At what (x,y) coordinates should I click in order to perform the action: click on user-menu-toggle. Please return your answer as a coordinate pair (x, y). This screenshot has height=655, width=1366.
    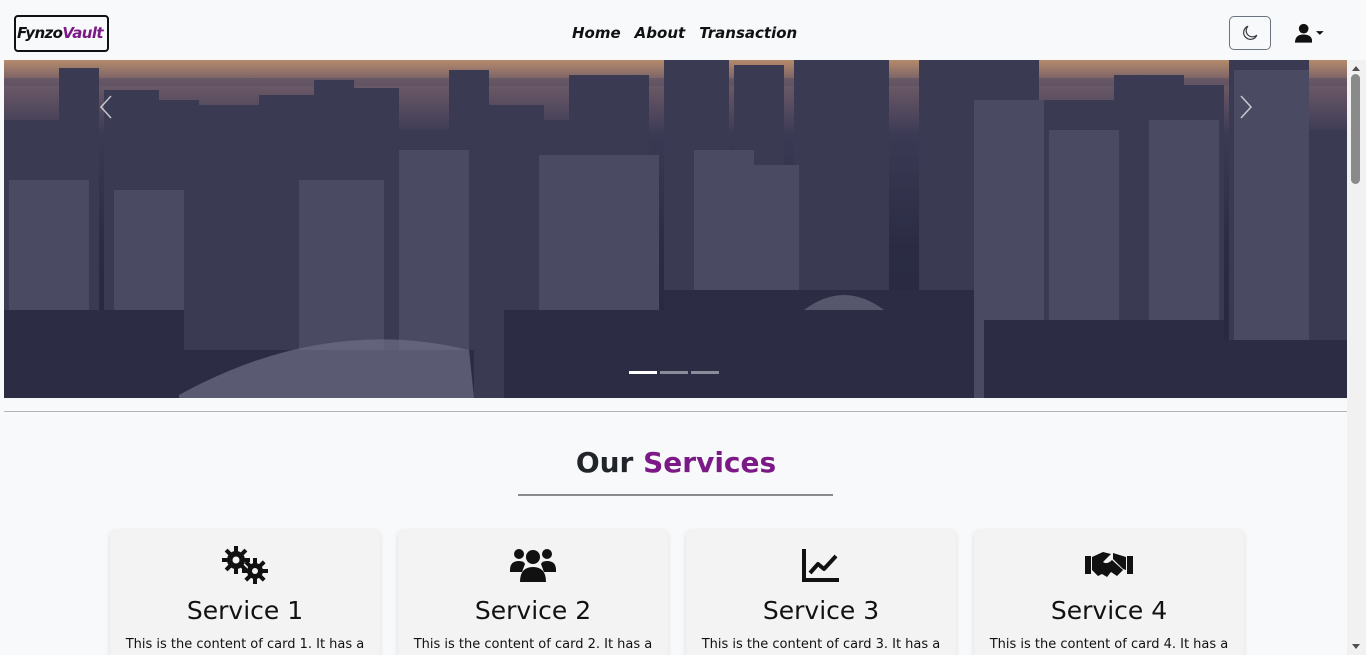
    Looking at the image, I should click on (1310, 33).